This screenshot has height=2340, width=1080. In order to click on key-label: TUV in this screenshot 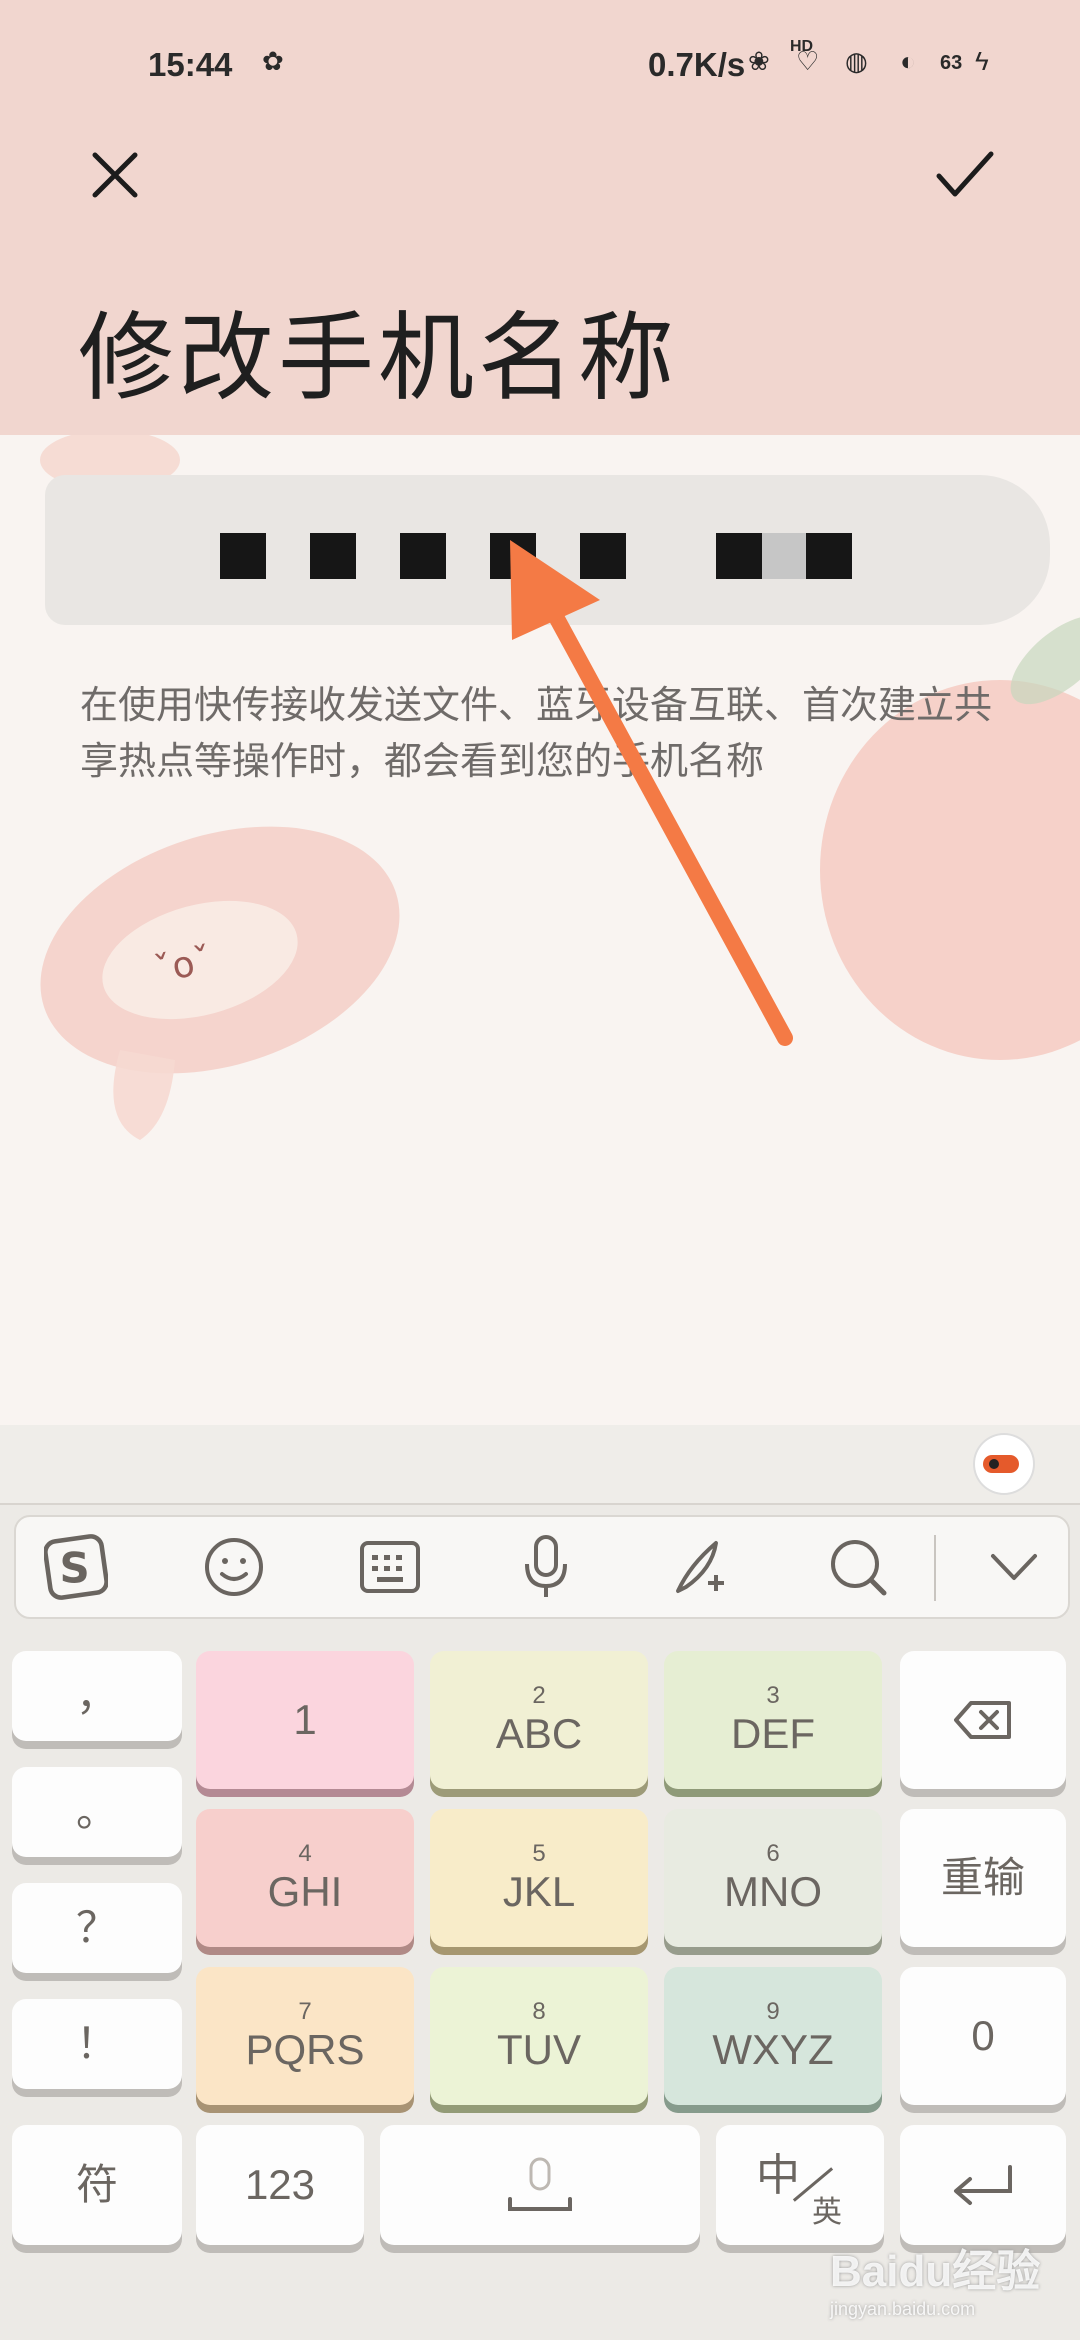, I will do `click(539, 2049)`.